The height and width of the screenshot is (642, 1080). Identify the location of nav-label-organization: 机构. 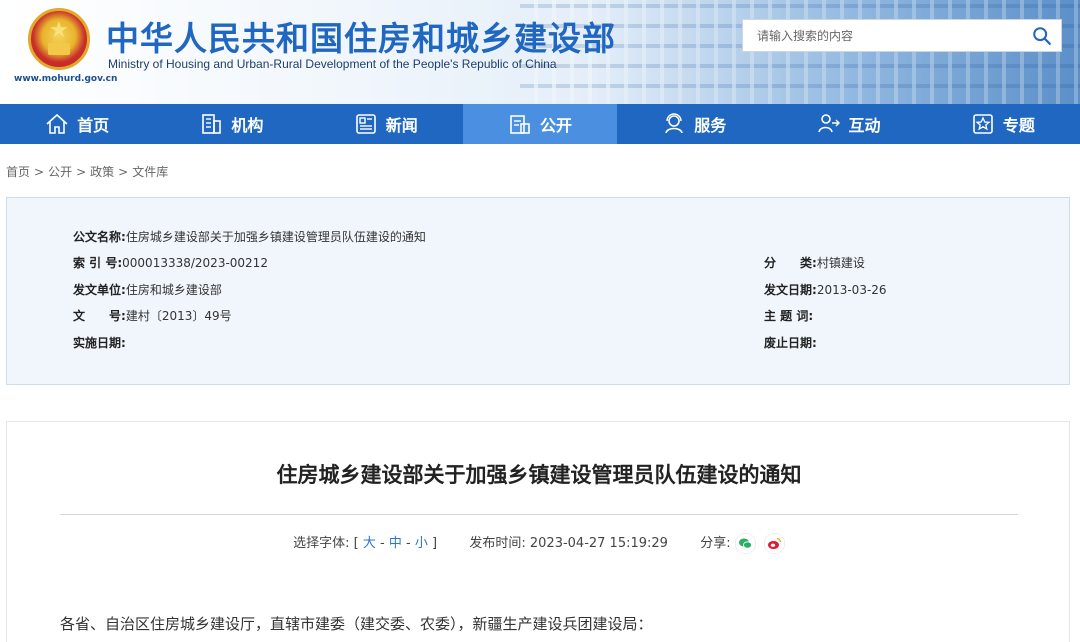
(247, 125).